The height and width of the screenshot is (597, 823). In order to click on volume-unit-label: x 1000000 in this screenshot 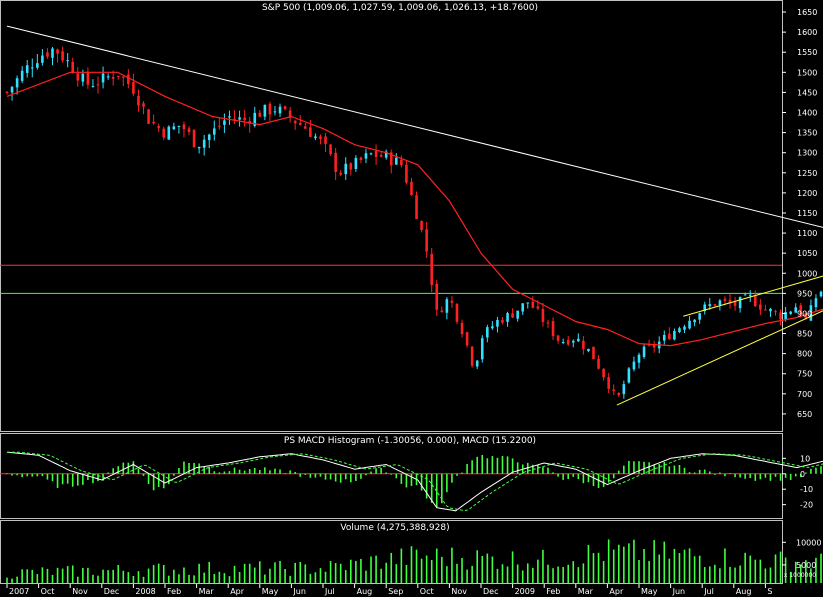, I will do `click(800, 575)`.